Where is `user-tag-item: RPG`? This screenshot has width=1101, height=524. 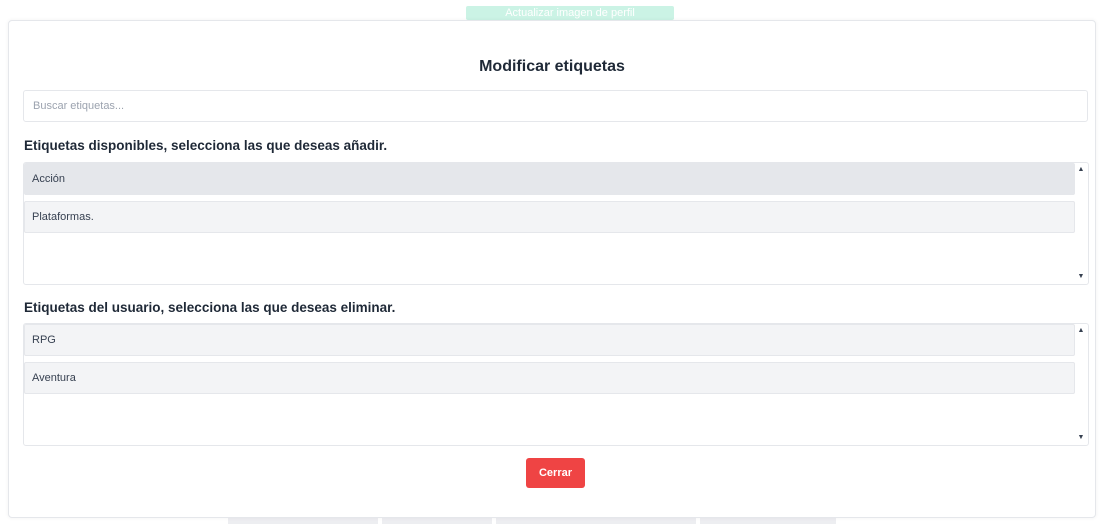 user-tag-item: RPG is located at coordinates (549, 340).